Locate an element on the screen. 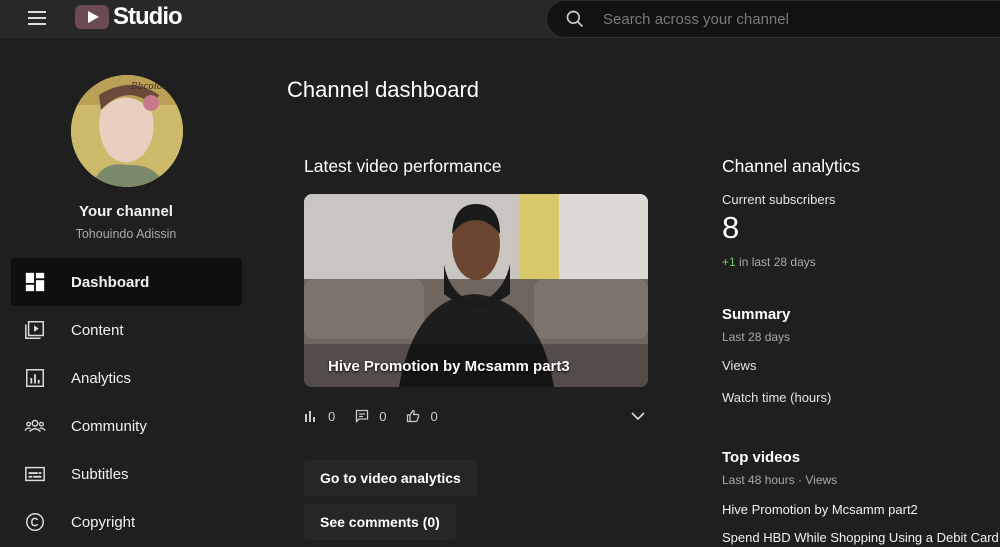 The width and height of the screenshot is (1000, 547). comments-stat: 0 is located at coordinates (370, 416).